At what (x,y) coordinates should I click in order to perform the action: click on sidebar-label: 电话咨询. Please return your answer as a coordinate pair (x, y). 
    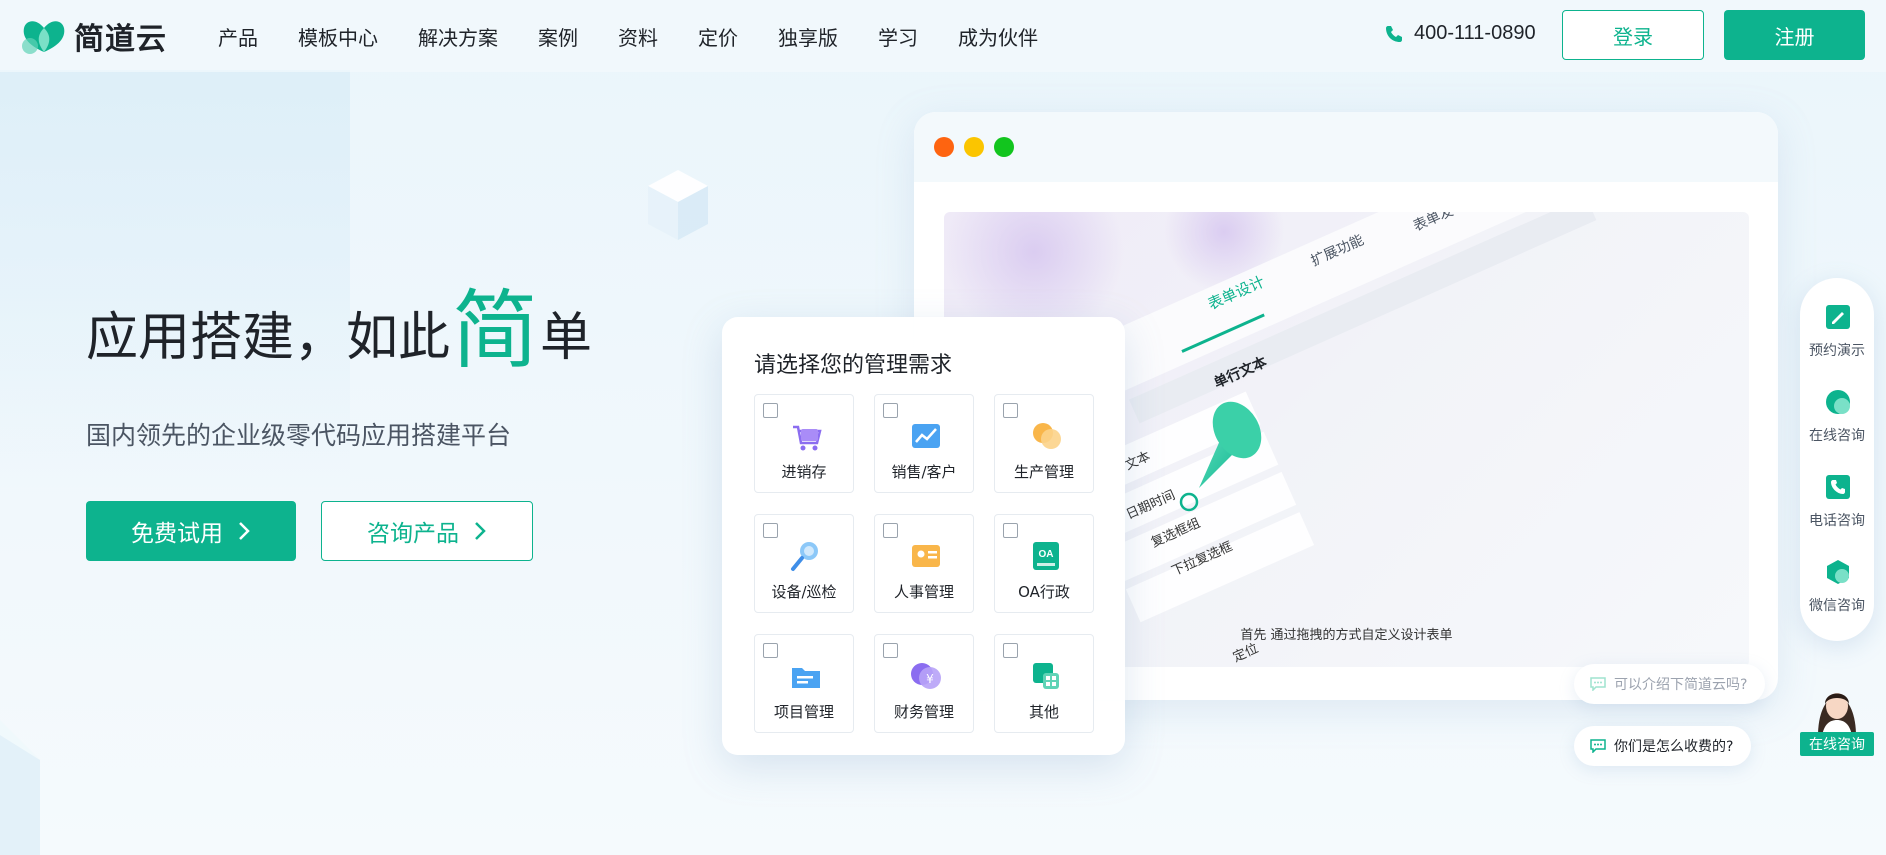
    Looking at the image, I should click on (1837, 521).